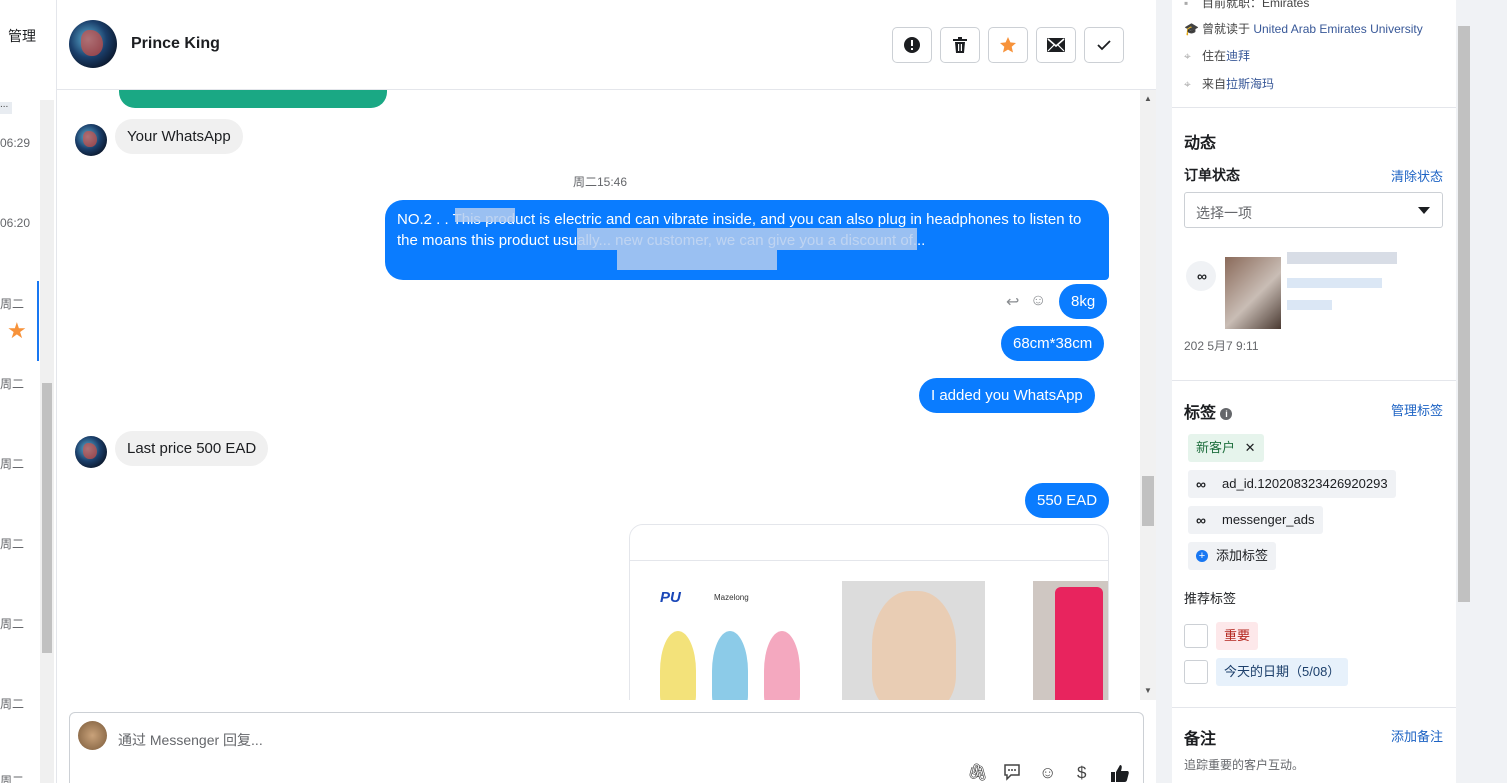  What do you see at coordinates (1224, 213) in the screenshot?
I see `select-value: 选择一项` at bounding box center [1224, 213].